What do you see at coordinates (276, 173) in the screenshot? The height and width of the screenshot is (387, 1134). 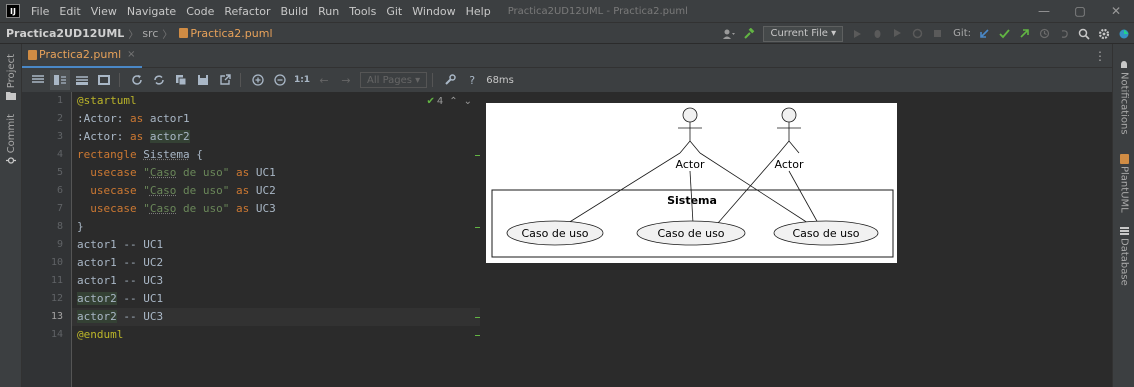 I see `code-line: usecase "Caso de uso" as UC1` at bounding box center [276, 173].